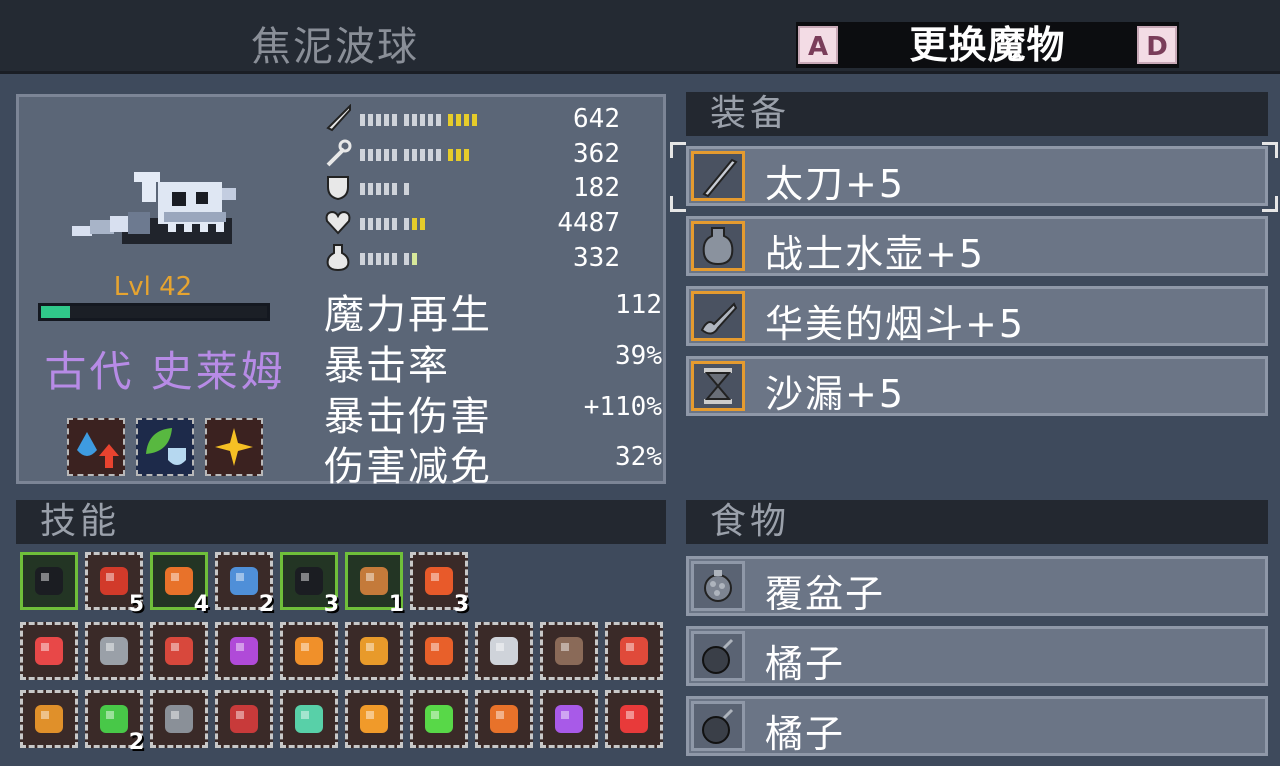 The height and width of the screenshot is (766, 1280). I want to click on orange-rune-icon, so click(309, 651).